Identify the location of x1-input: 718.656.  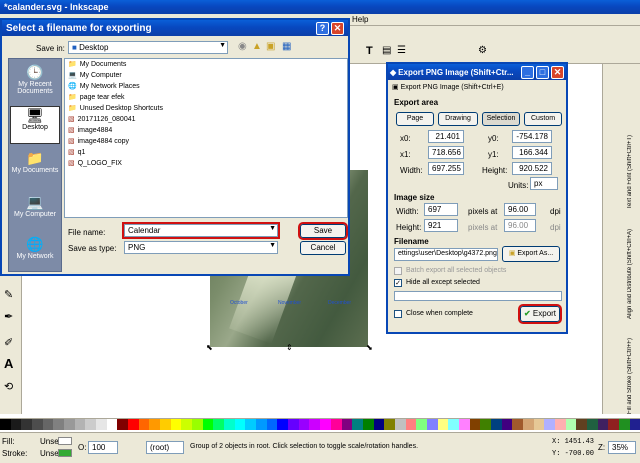
(446, 152).